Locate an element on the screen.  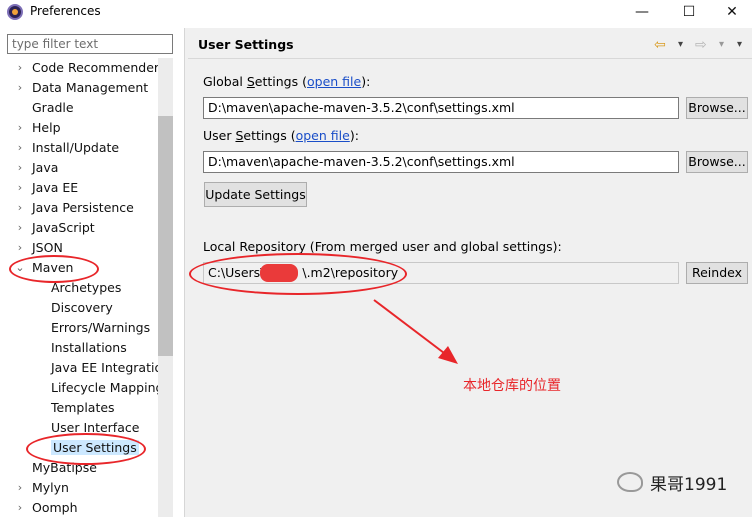
tree-item-label: Data Management is located at coordinates (90, 87).